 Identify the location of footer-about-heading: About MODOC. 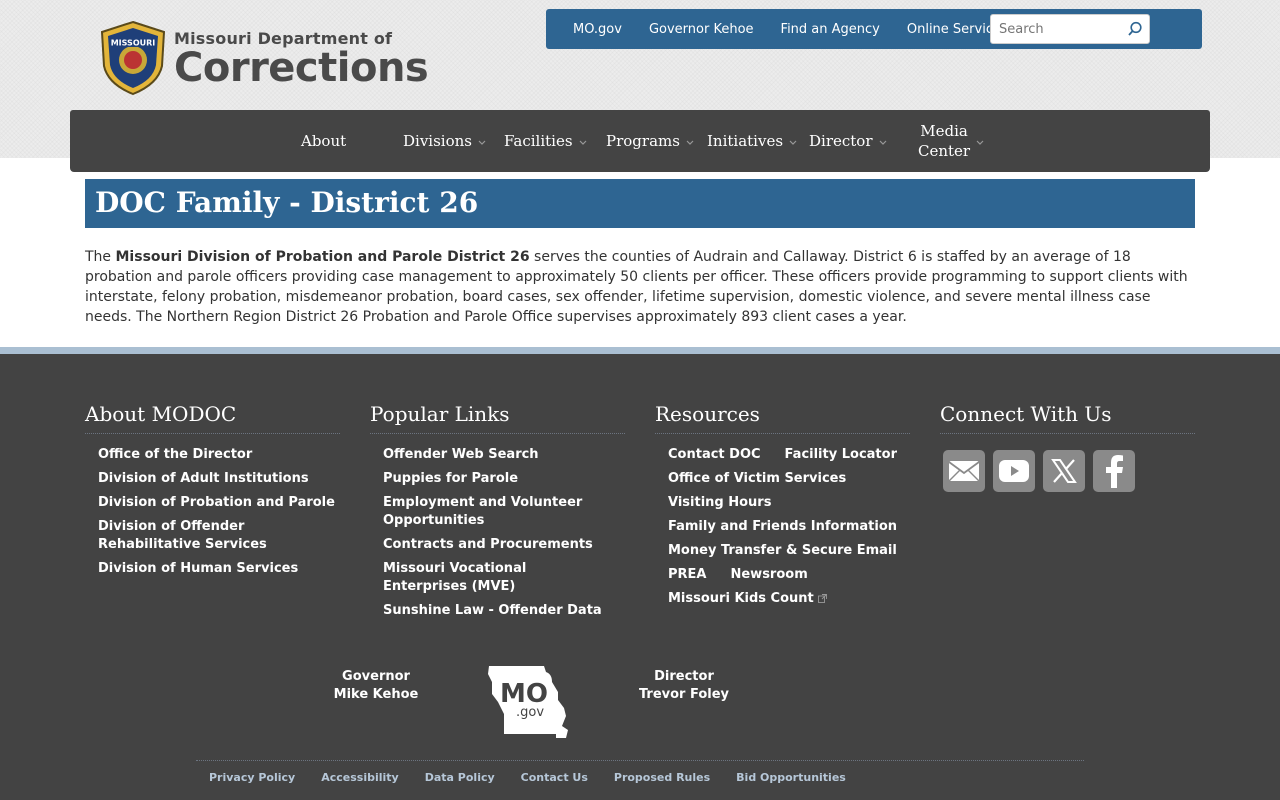
(212, 418).